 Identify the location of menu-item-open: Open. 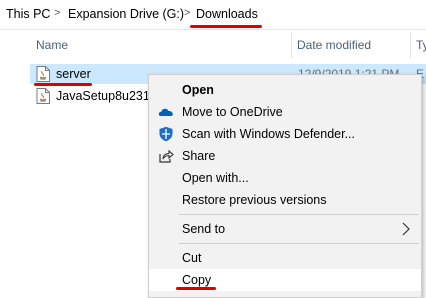
(285, 90).